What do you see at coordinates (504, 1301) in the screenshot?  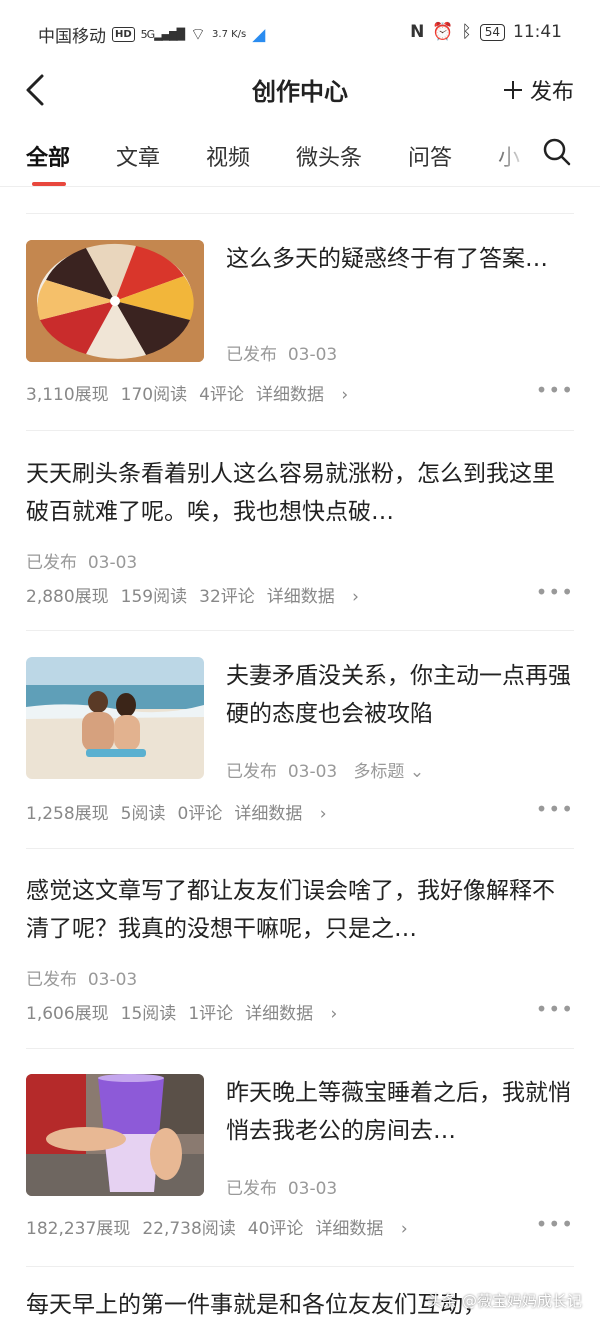 I see `watermark: 头条 @薇宝妈妈成长记` at bounding box center [504, 1301].